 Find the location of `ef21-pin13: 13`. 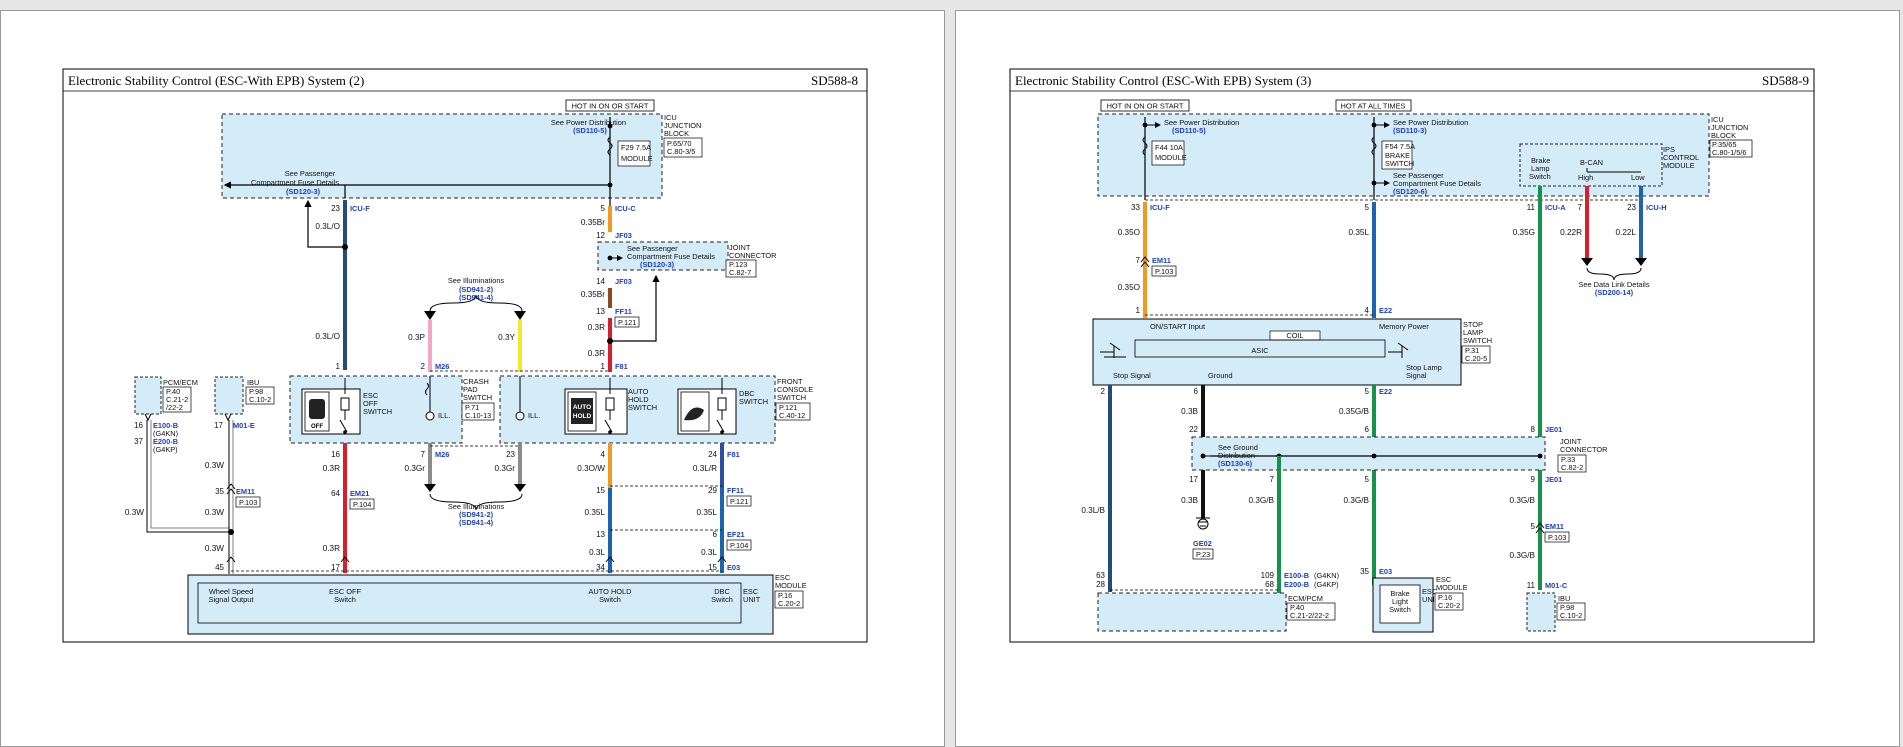

ef21-pin13: 13 is located at coordinates (600, 534).